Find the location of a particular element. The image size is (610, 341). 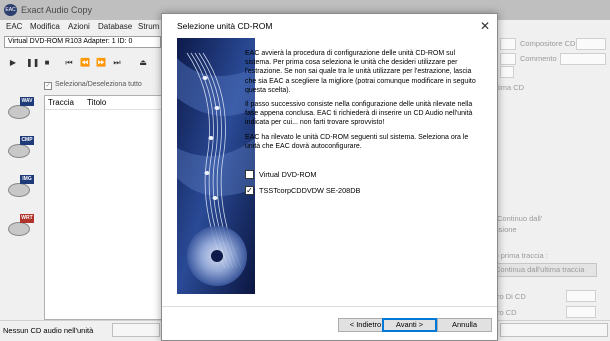

dialog-divider is located at coordinates (329, 306).